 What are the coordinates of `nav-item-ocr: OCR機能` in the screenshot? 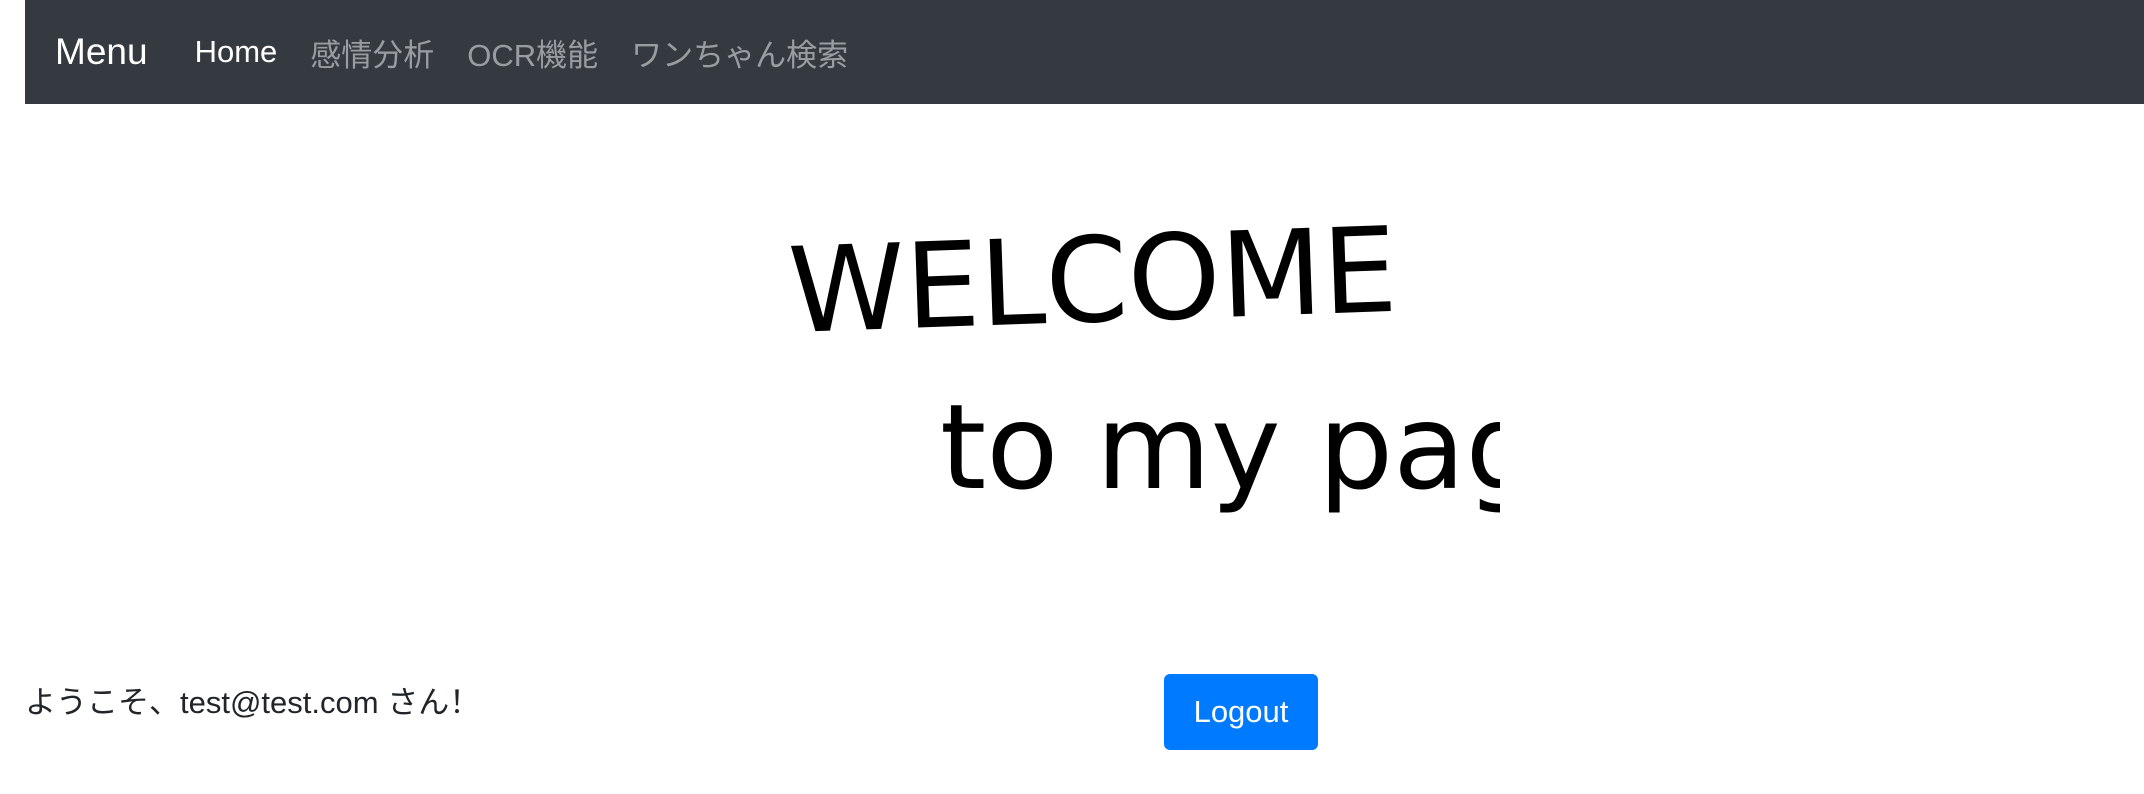 It's located at (532, 52).